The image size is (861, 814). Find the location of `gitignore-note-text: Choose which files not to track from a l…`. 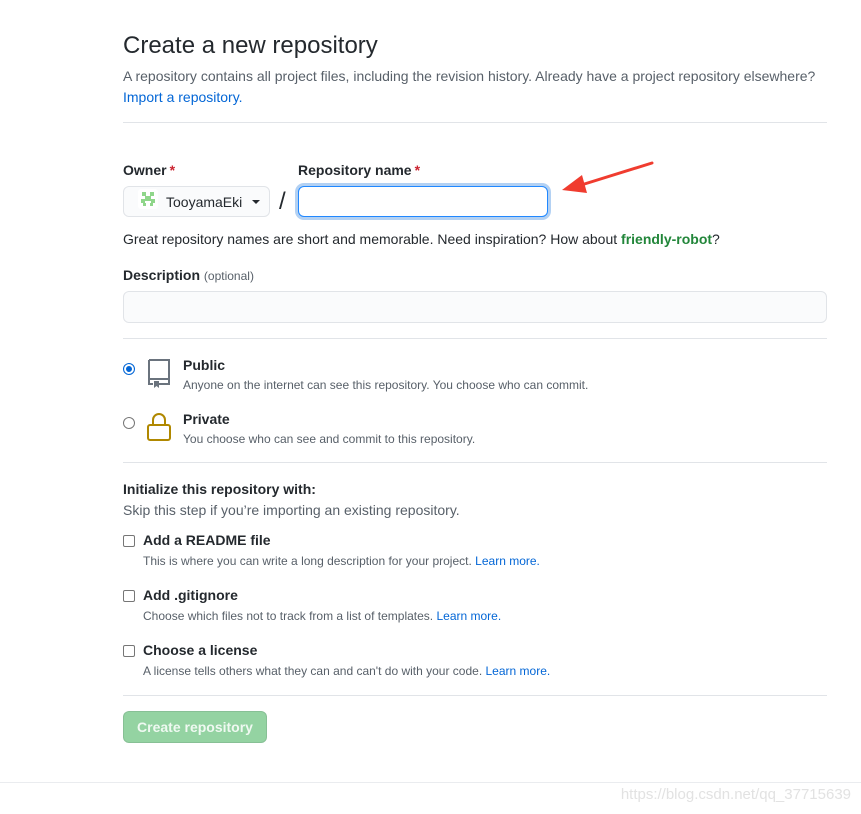

gitignore-note-text: Choose which files not to track from a l… is located at coordinates (288, 616).